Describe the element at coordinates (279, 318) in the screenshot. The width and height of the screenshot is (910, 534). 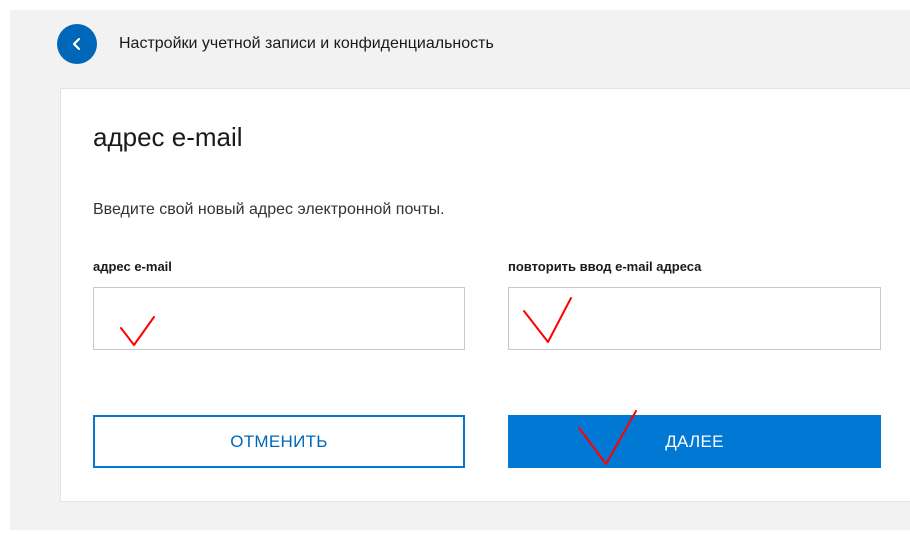
I see `email-input` at that location.